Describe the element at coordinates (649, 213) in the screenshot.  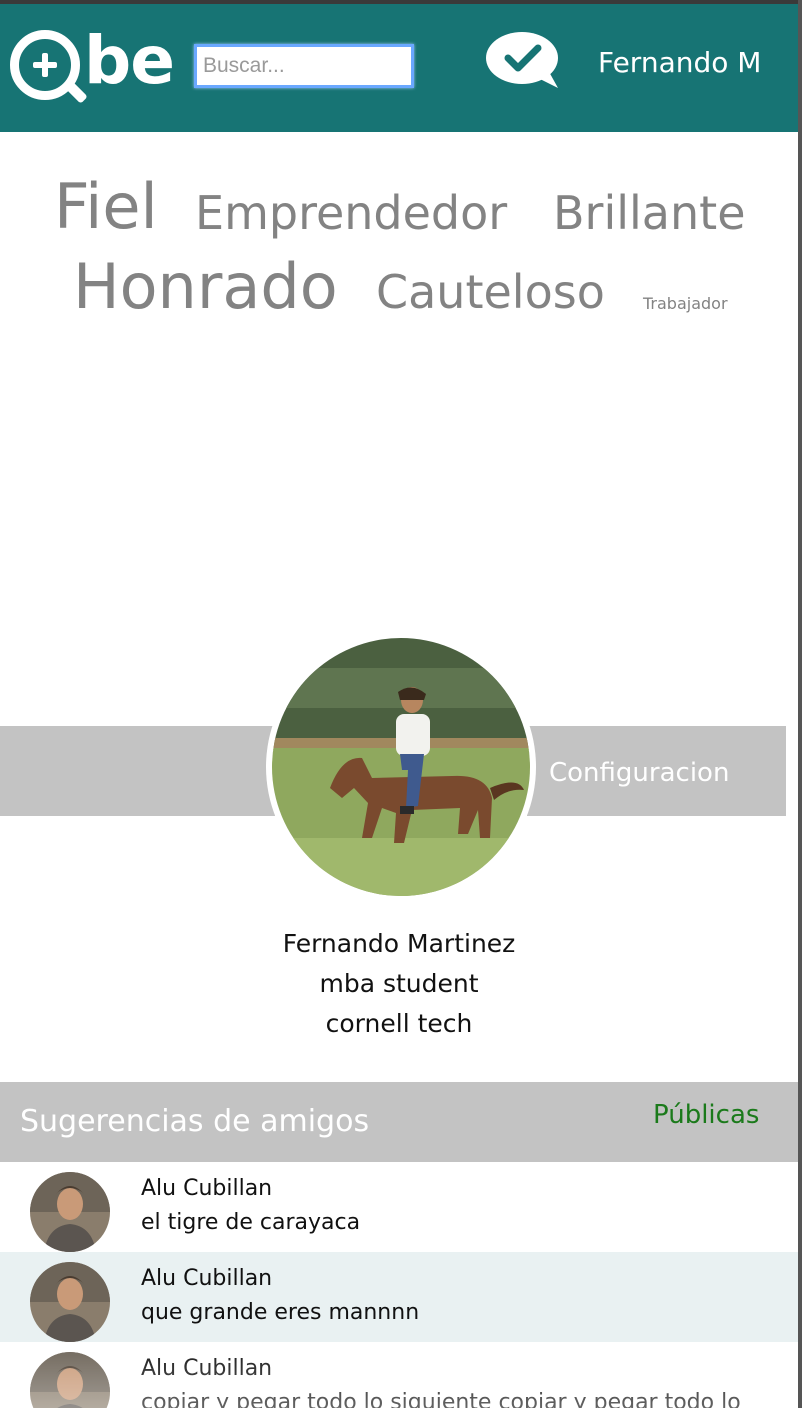
I see `trait-tag: Brillante` at that location.